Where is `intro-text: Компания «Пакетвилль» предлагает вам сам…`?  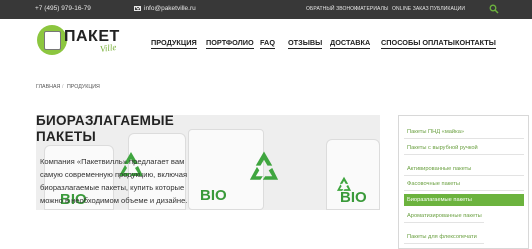 intro-text: Компания «Пакетвилль» предлагает вам сам… is located at coordinates (117, 181).